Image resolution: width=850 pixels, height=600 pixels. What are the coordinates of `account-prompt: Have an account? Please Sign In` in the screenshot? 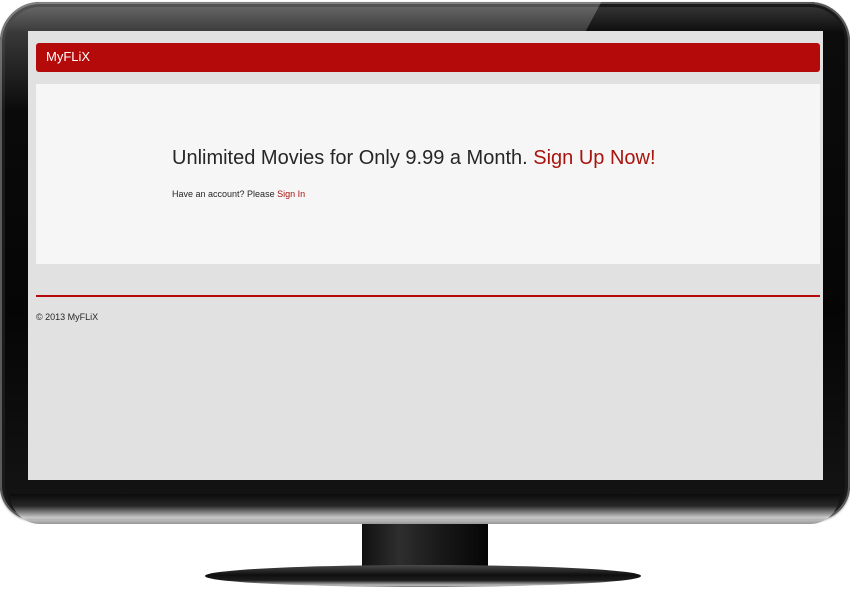 It's located at (238, 194).